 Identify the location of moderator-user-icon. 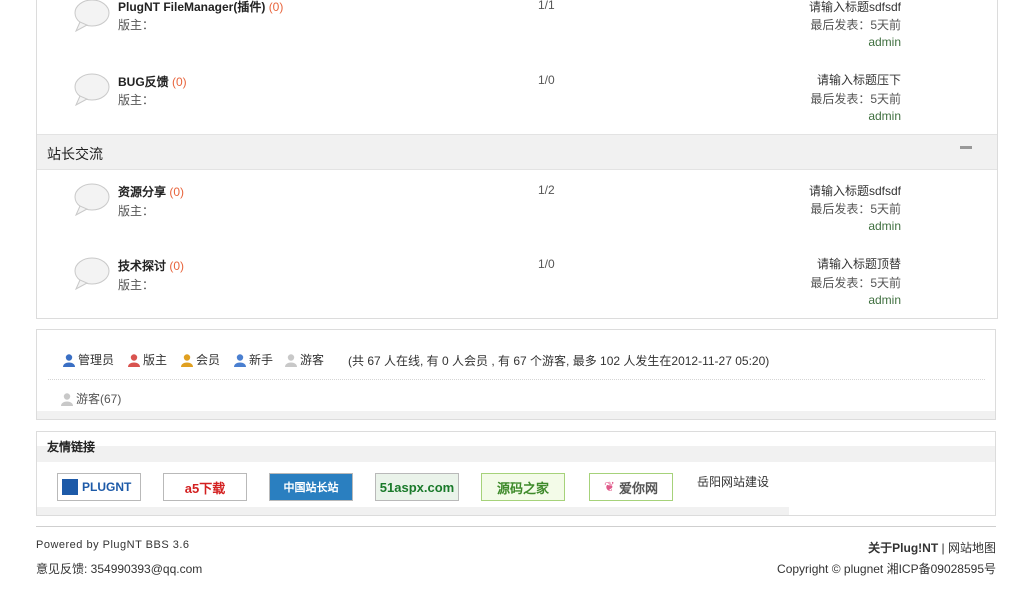
(134, 360).